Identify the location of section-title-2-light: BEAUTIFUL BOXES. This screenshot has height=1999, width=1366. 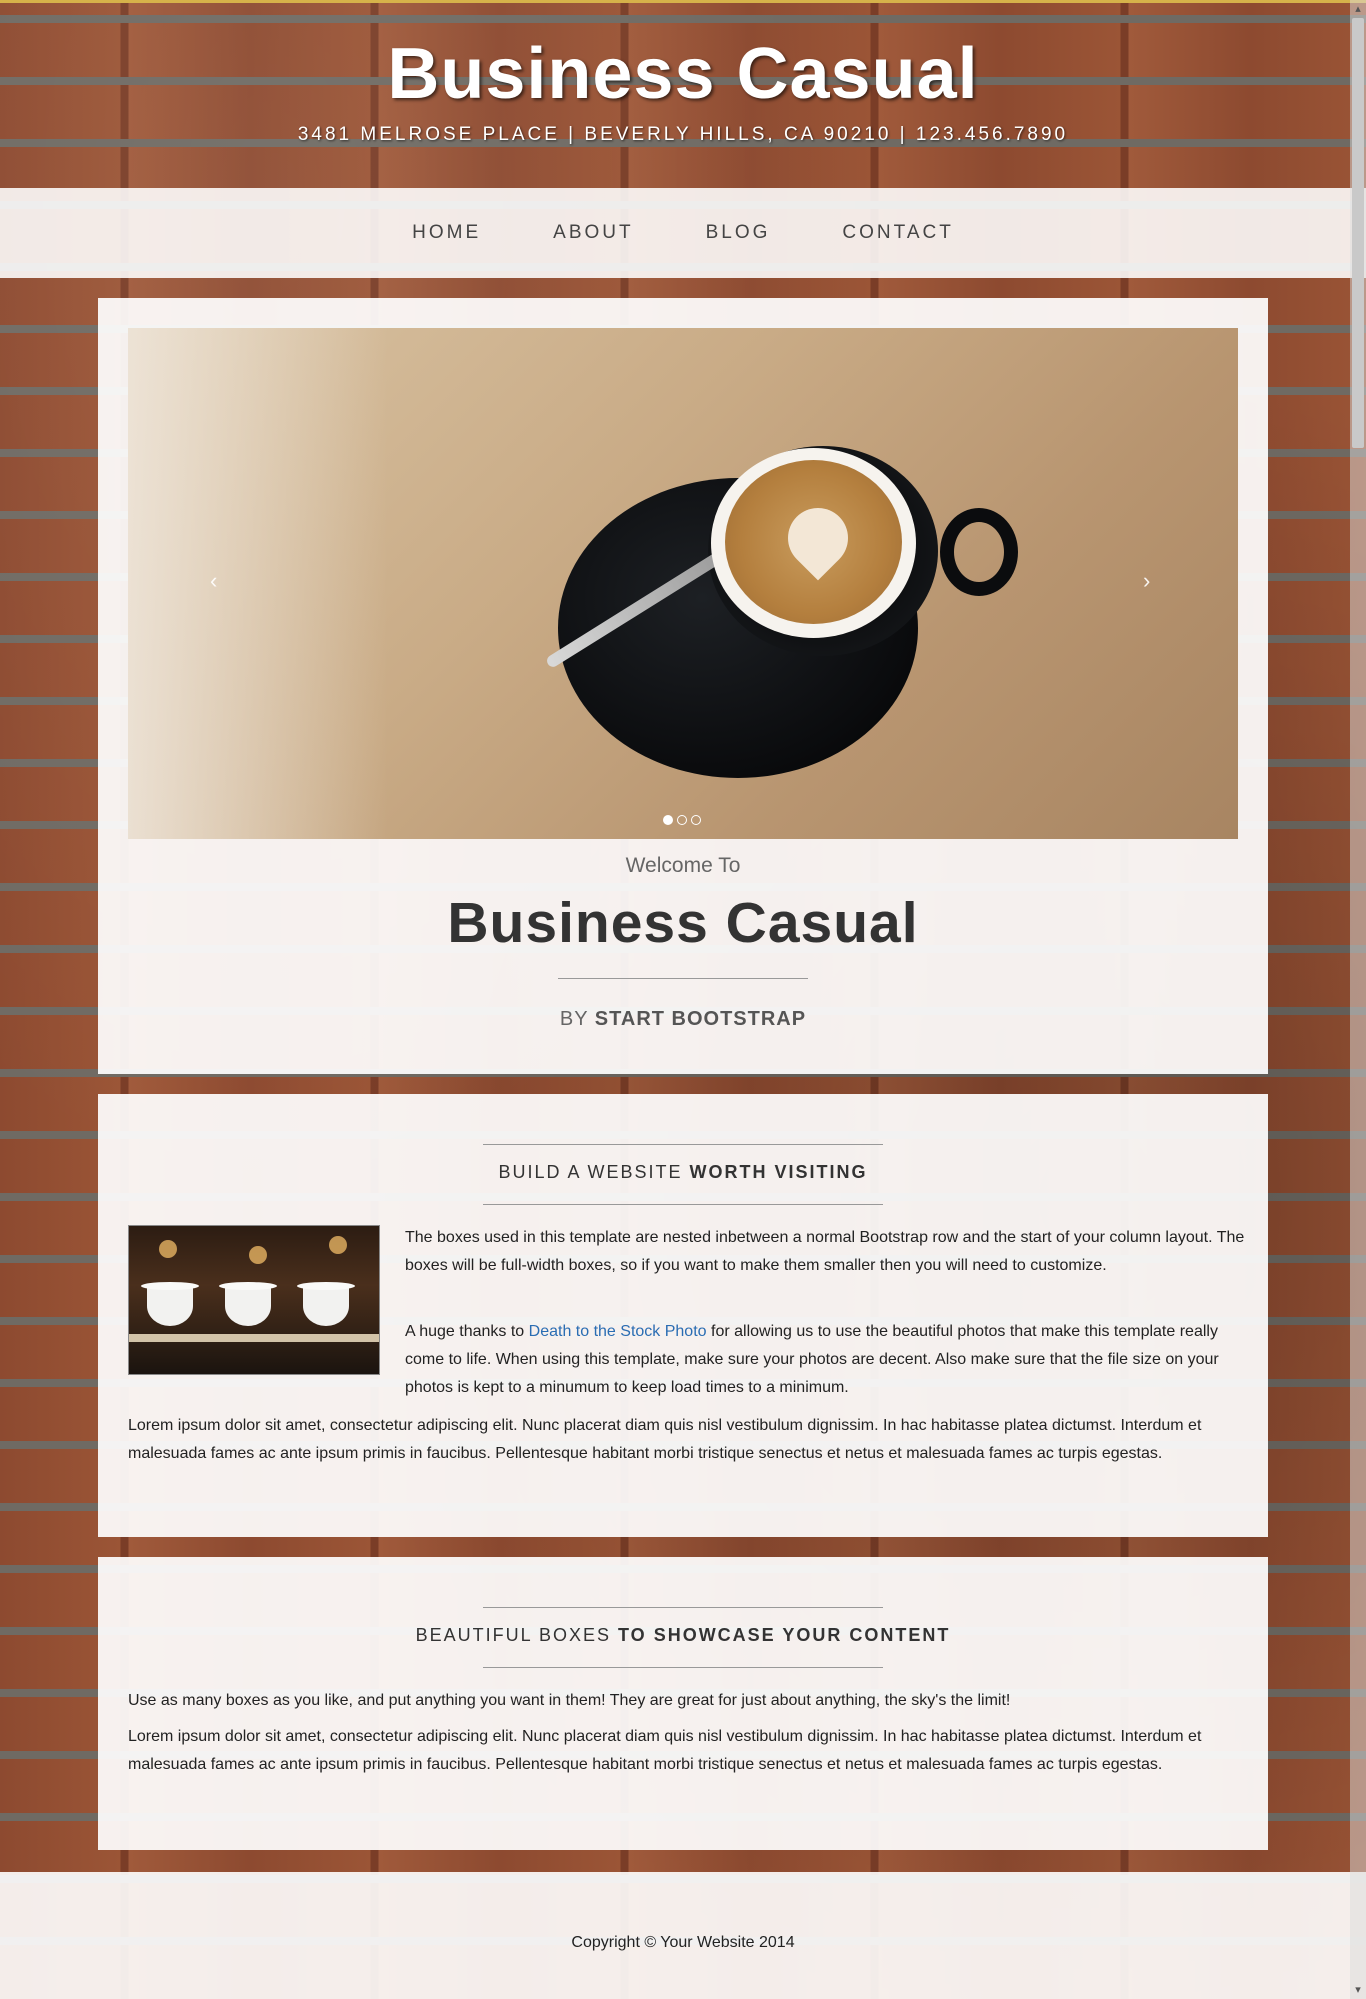
(517, 1635).